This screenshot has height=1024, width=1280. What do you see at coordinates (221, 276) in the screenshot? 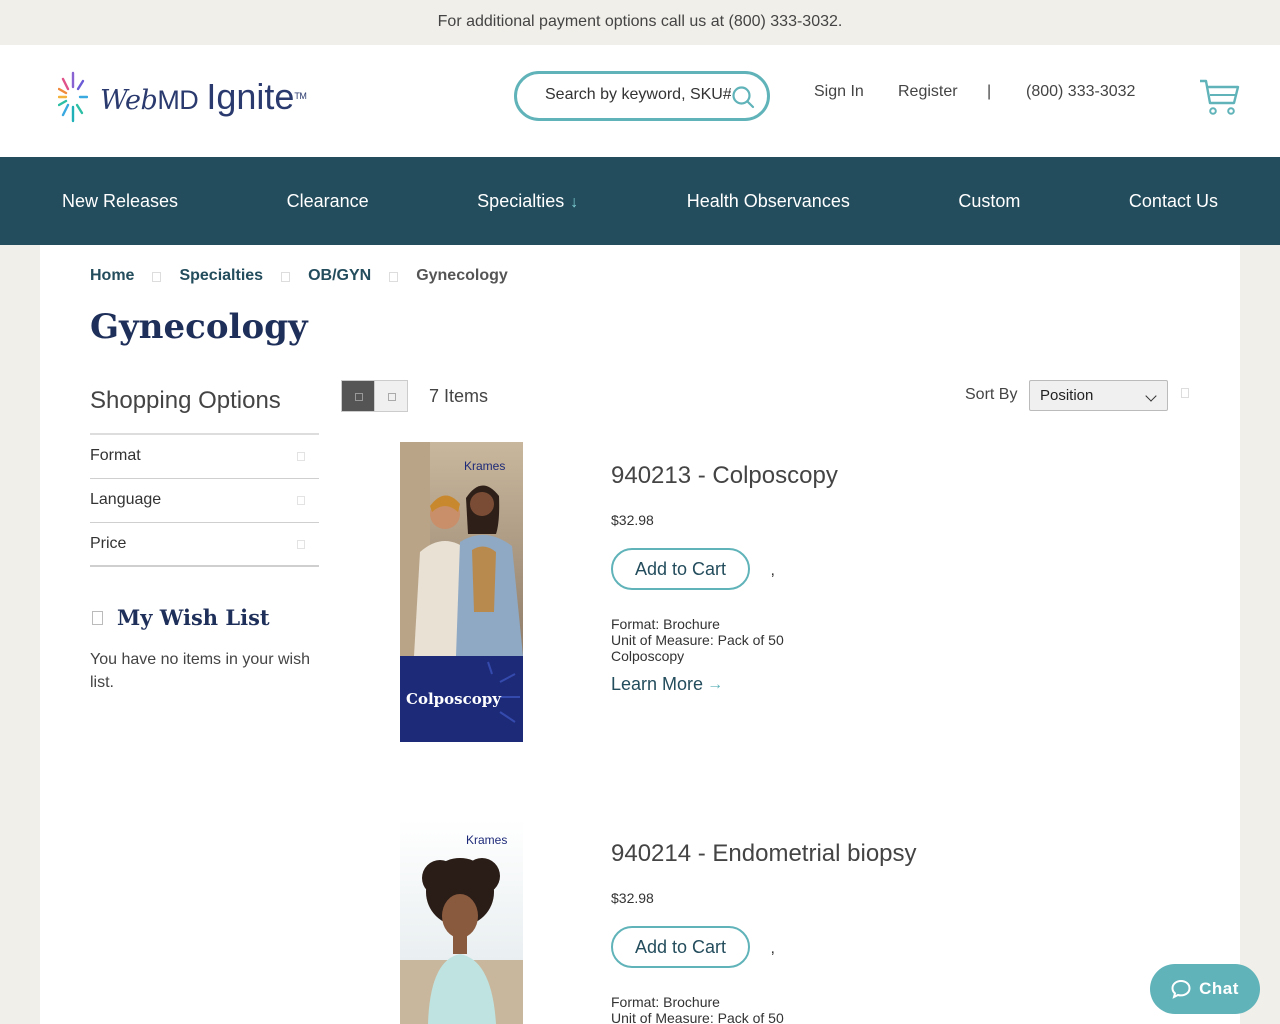
I see `breadcrumb-specialties: Specialties` at bounding box center [221, 276].